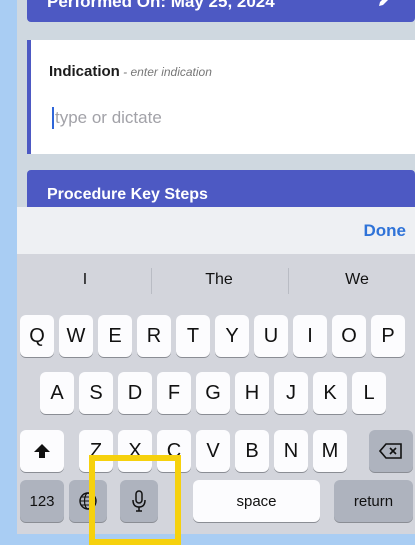  I want to click on suggestion-3: We, so click(356, 280).